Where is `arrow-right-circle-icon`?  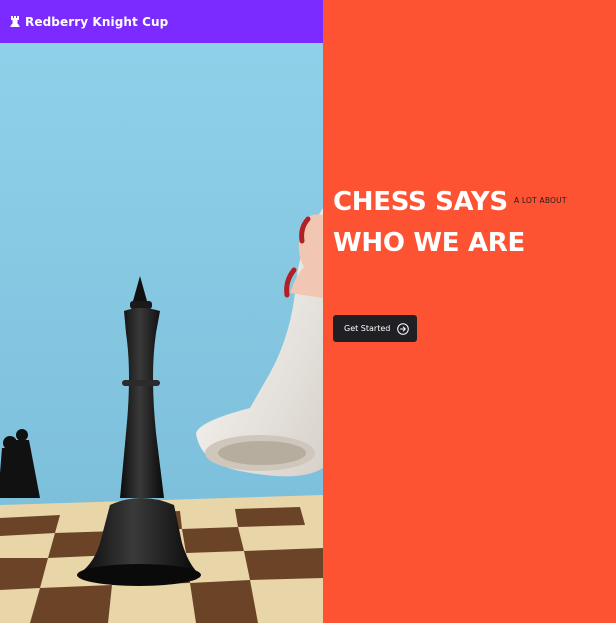
arrow-right-circle-icon is located at coordinates (403, 328).